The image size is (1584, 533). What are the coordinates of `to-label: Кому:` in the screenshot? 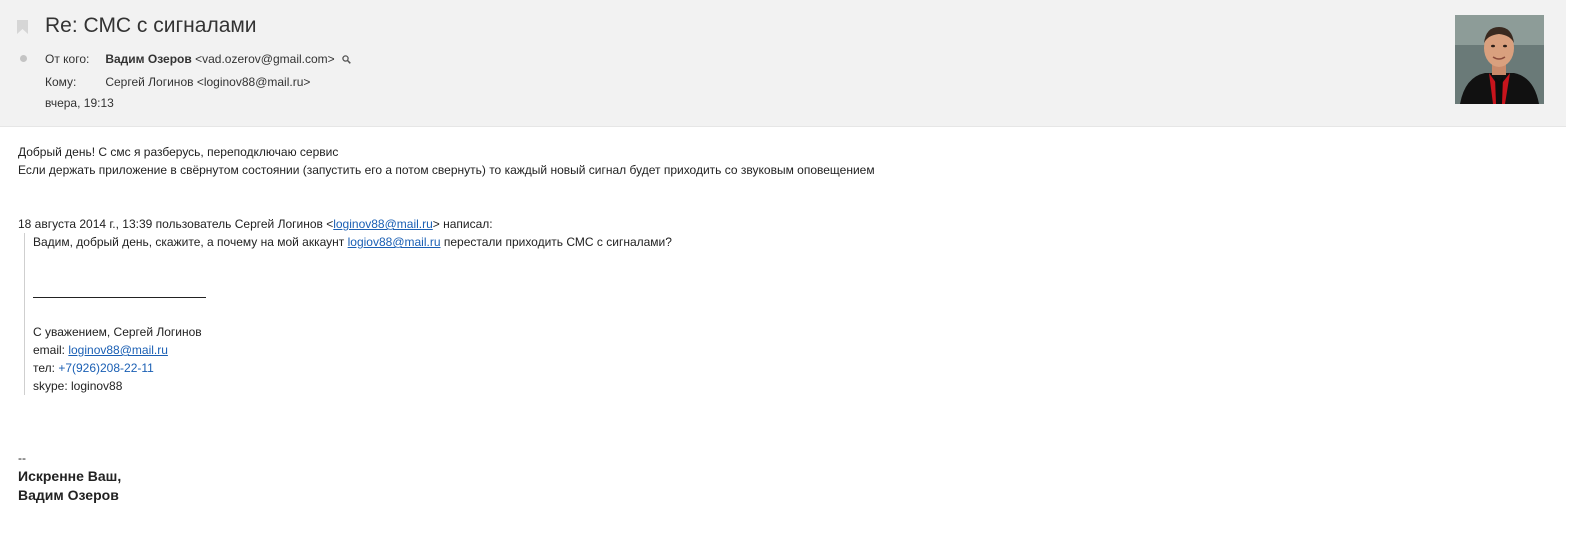 It's located at (61, 82).